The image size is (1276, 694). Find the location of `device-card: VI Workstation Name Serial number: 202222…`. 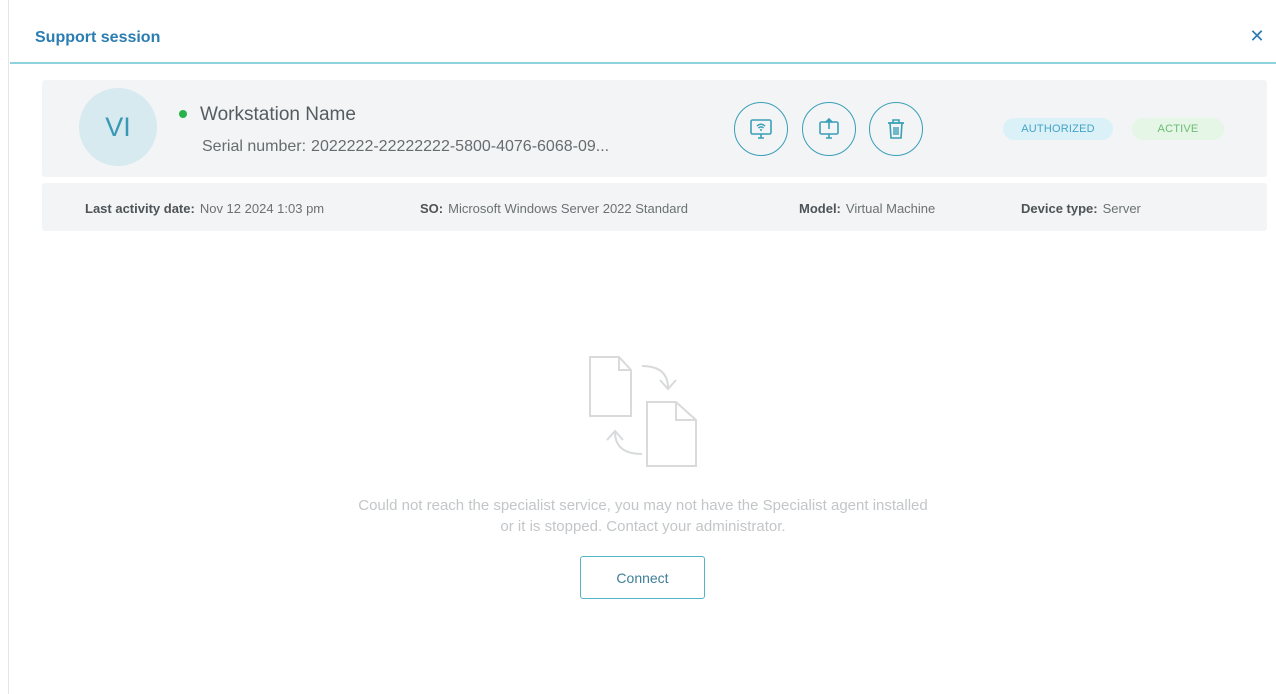

device-card: VI Workstation Name Serial number: 202222… is located at coordinates (654, 128).